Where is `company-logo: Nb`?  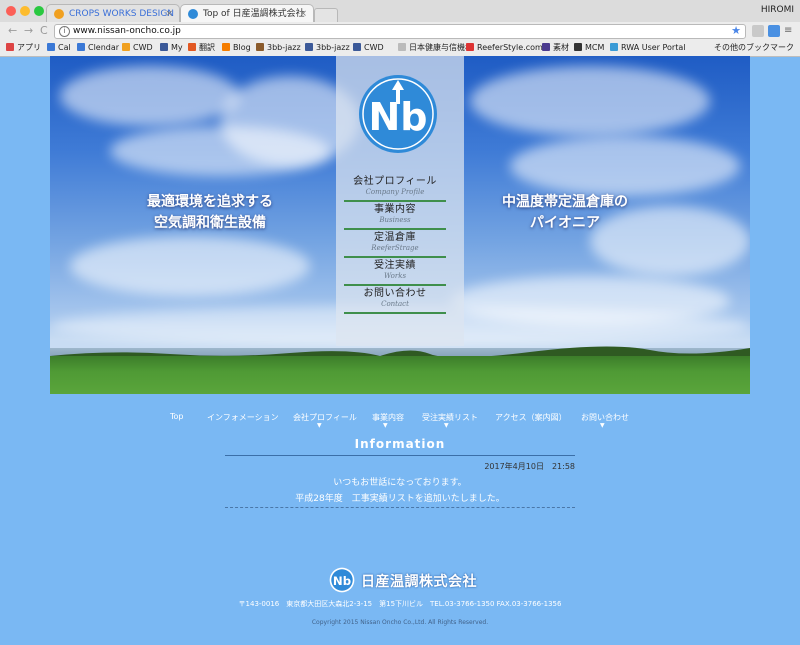
company-logo: Nb is located at coordinates (398, 114).